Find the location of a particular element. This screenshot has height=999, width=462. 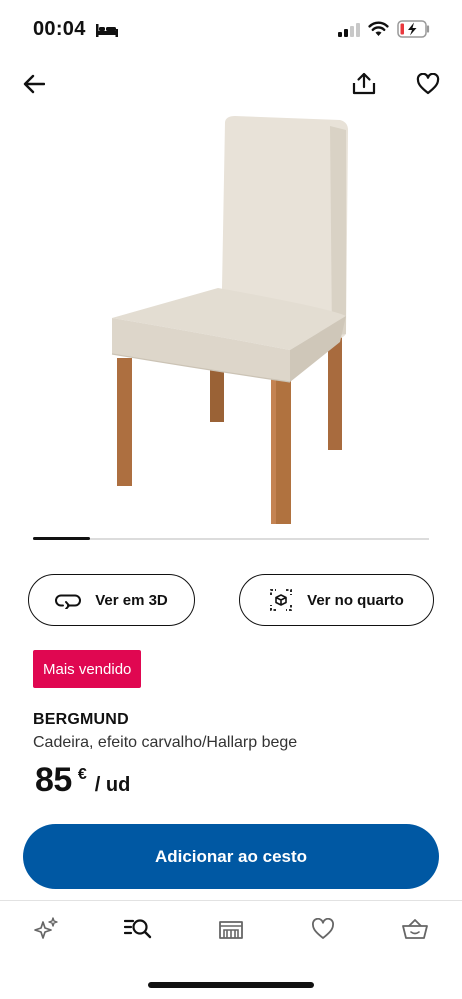

home-indicator is located at coordinates (231, 985).